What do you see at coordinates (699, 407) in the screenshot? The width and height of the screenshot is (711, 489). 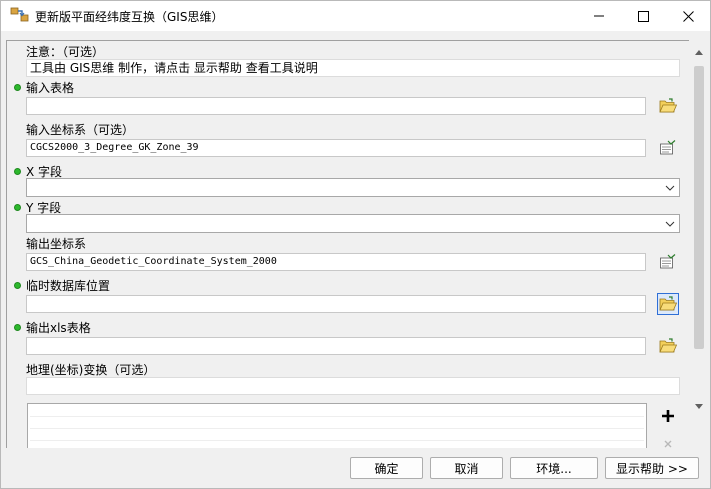 I see `scroll-down-arrow-icon` at bounding box center [699, 407].